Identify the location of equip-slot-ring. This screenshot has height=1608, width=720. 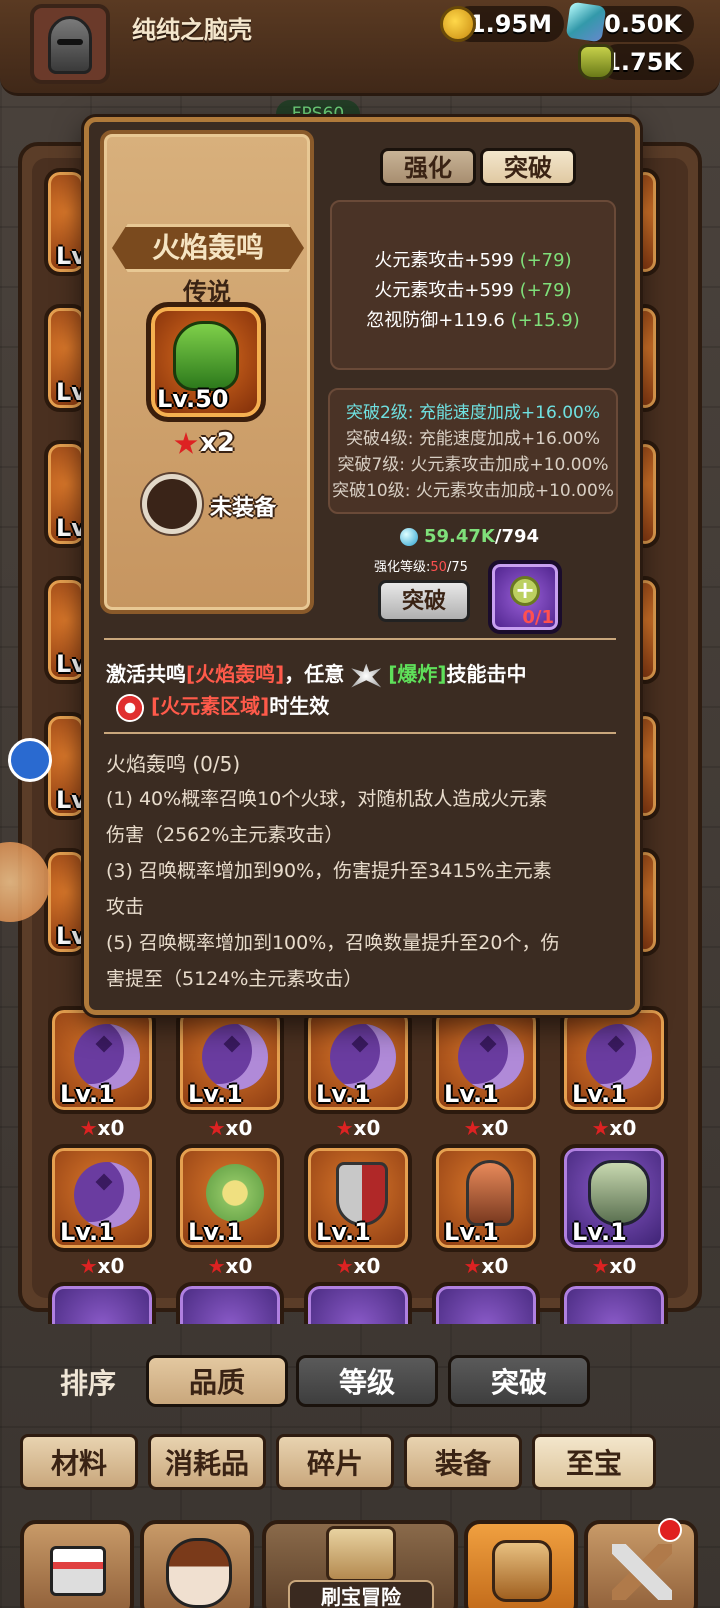
(172, 504).